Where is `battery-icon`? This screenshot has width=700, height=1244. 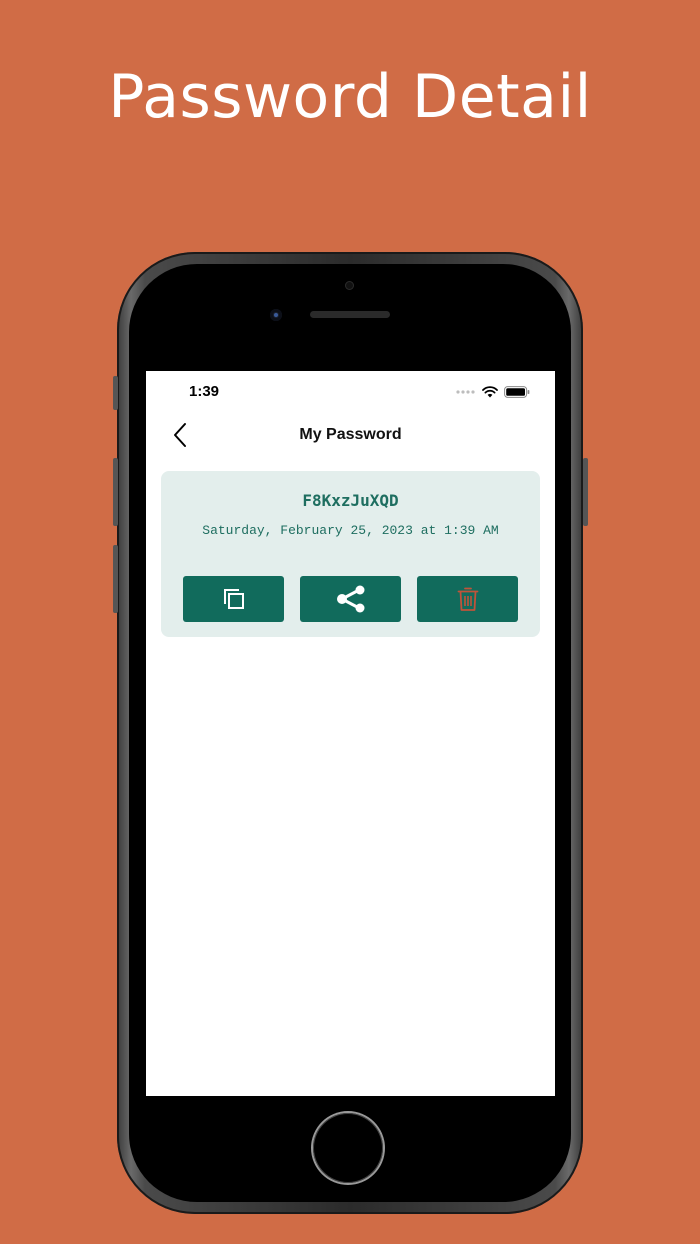 battery-icon is located at coordinates (517, 392).